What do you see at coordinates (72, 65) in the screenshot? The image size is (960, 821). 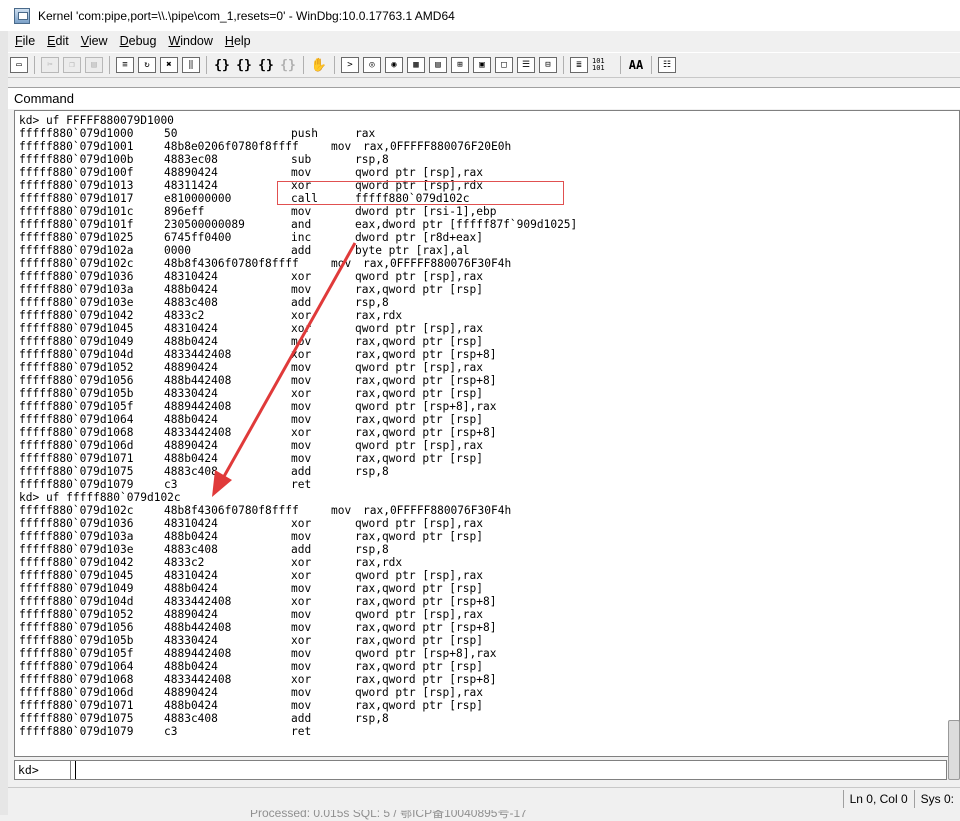 I see `copy-icon: ❐` at bounding box center [72, 65].